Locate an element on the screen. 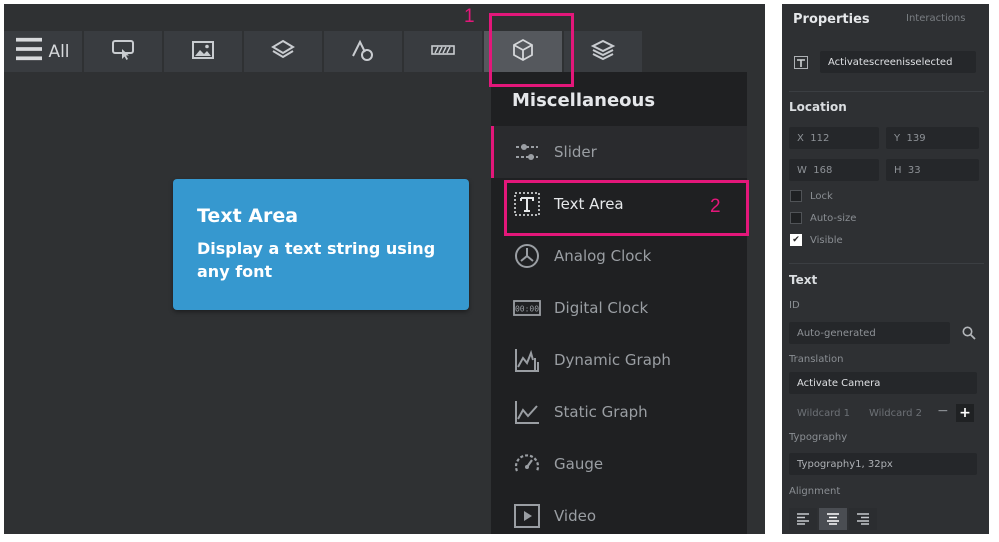 The width and height of the screenshot is (999, 542). tooltip-title: Text Area is located at coordinates (248, 216).